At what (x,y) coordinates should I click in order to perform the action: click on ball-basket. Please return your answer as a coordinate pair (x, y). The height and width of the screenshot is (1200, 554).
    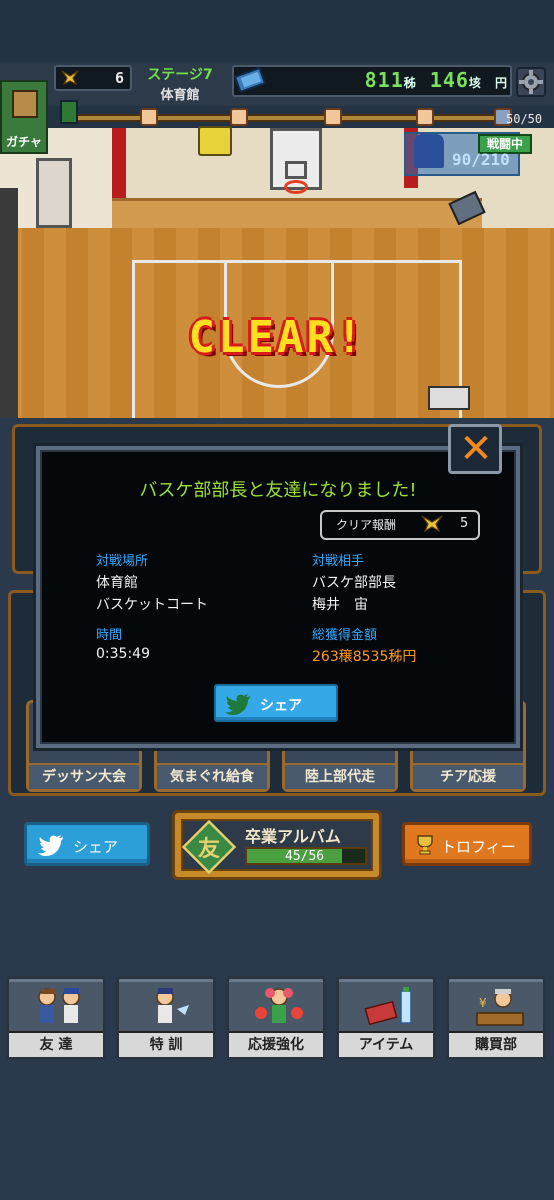
    Looking at the image, I should click on (449, 398).